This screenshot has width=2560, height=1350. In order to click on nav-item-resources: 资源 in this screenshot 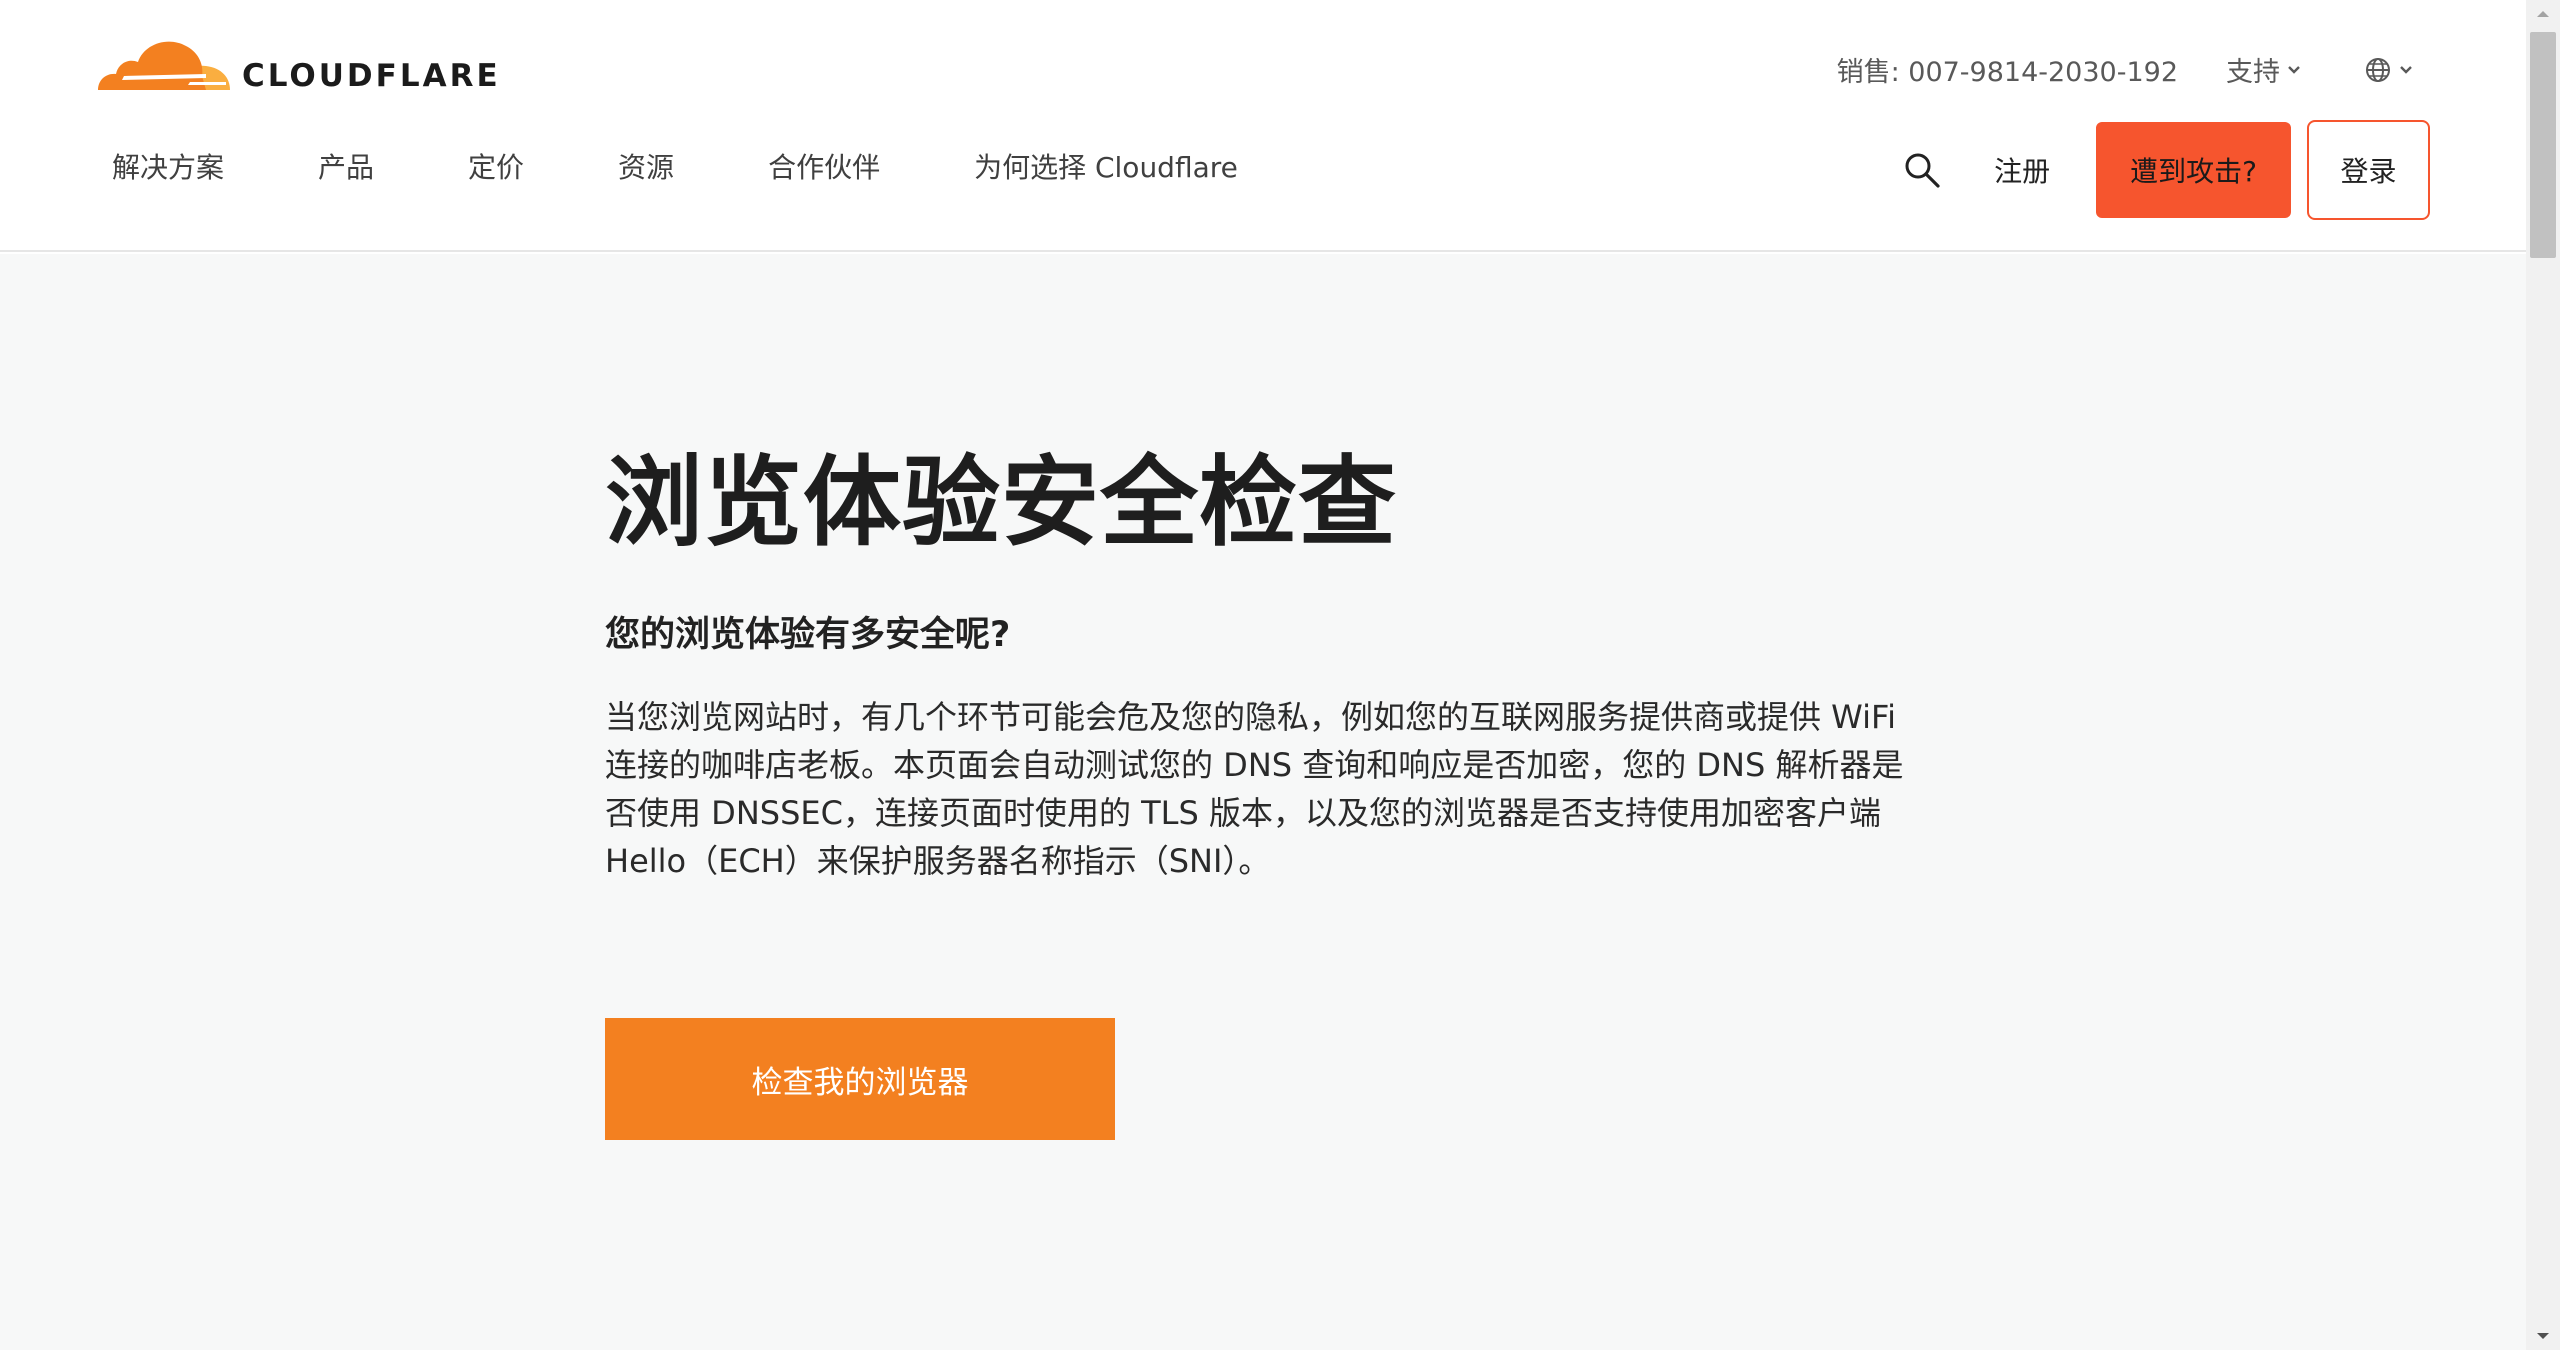, I will do `click(646, 166)`.